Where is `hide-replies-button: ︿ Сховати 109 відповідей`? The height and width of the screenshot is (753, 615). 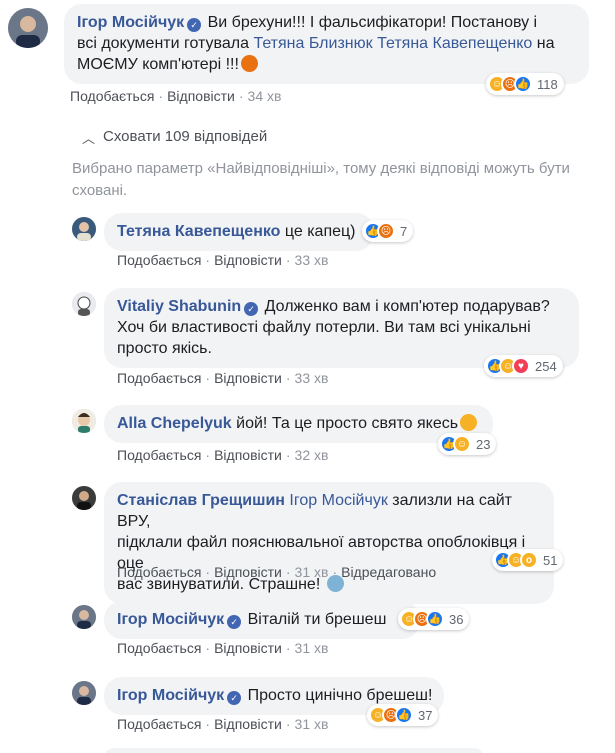
hide-replies-button: ︿ Сховати 109 відповідей is located at coordinates (175, 136).